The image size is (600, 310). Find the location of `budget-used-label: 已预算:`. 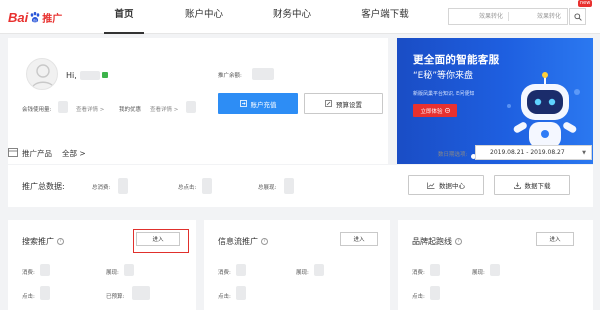

budget-used-label: 已预算: is located at coordinates (115, 297).